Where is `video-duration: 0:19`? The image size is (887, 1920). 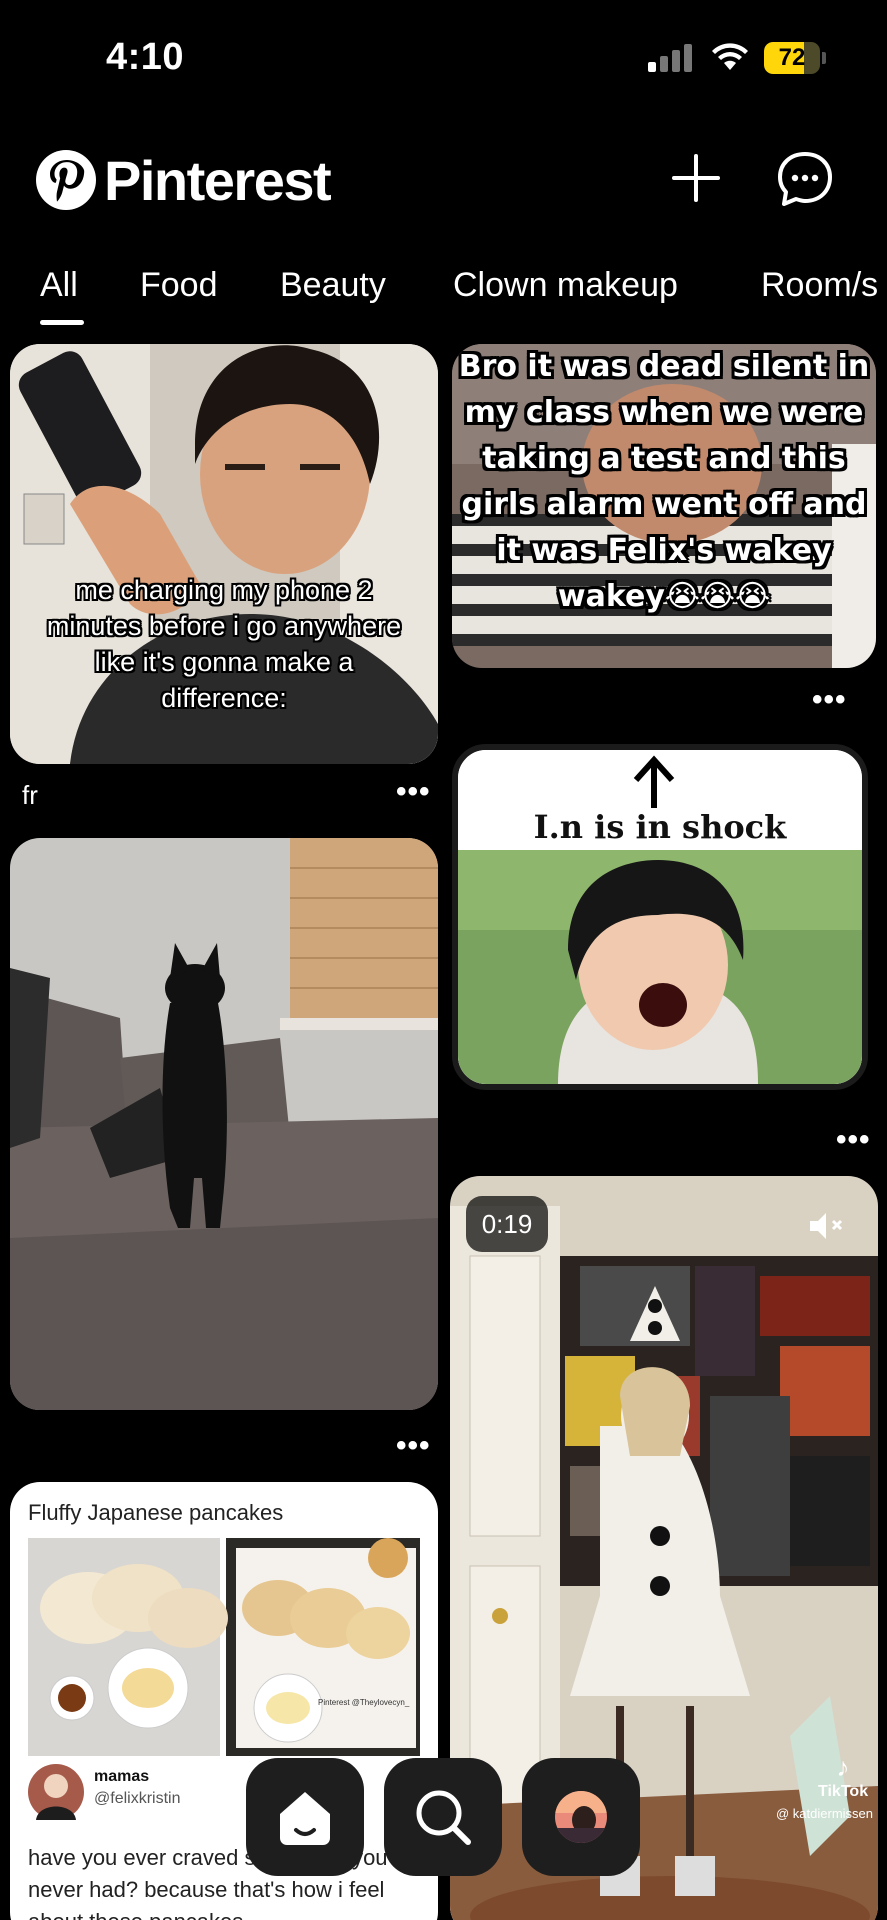 video-duration: 0:19 is located at coordinates (507, 1224).